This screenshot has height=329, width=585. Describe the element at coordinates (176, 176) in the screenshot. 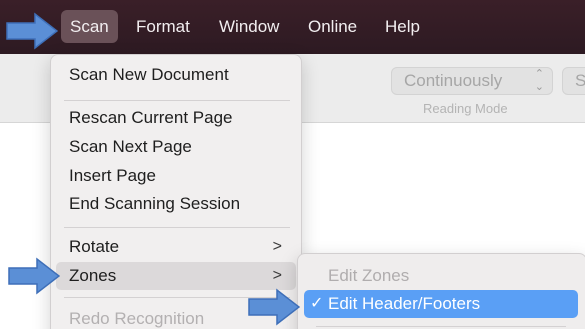

I see `menu-item-insert-page: Insert Page` at that location.